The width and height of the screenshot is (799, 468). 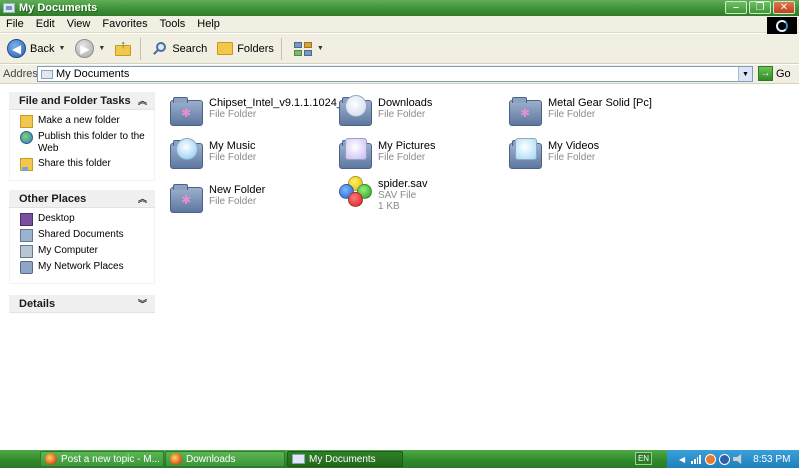 What do you see at coordinates (696, 459) in the screenshot?
I see `network-signal-icon` at bounding box center [696, 459].